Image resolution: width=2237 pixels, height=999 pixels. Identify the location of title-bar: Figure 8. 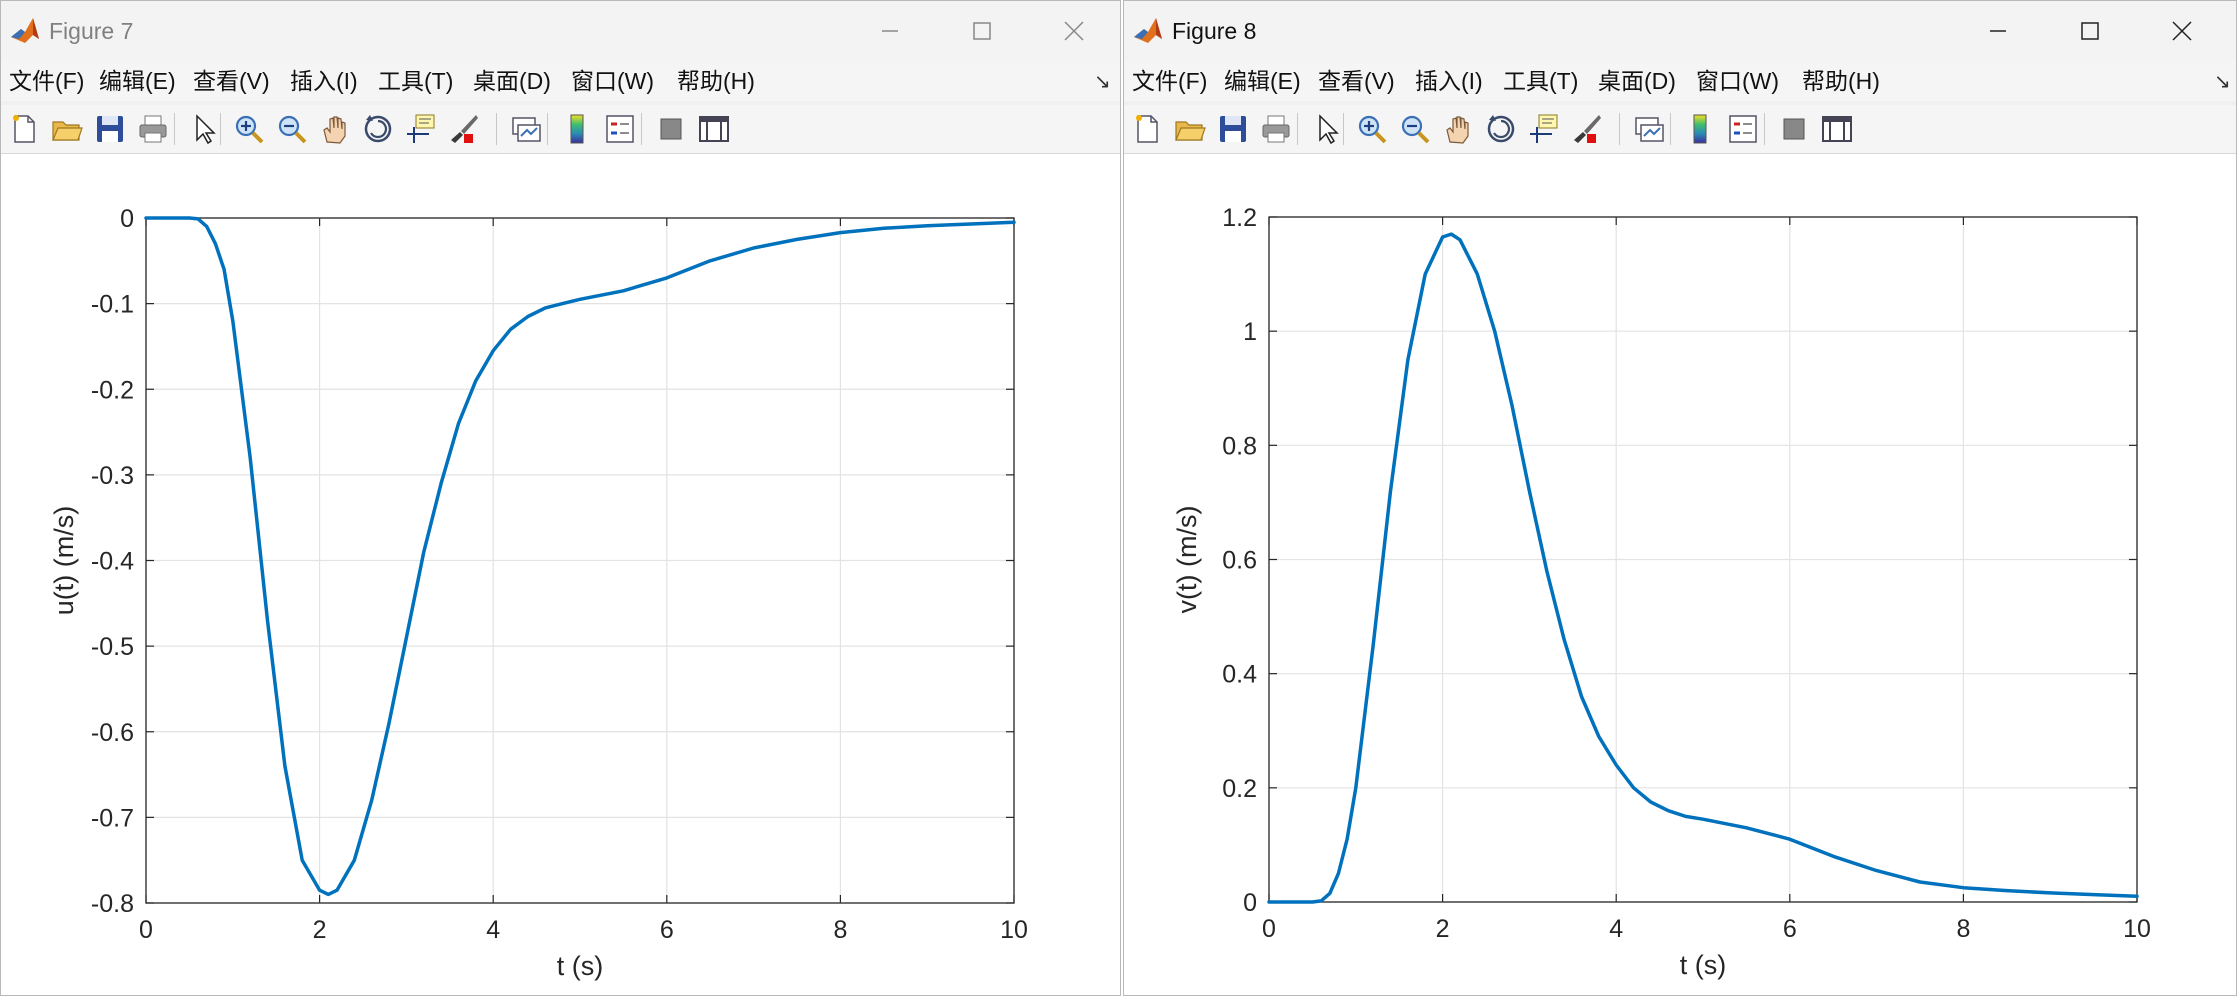
(1680, 31).